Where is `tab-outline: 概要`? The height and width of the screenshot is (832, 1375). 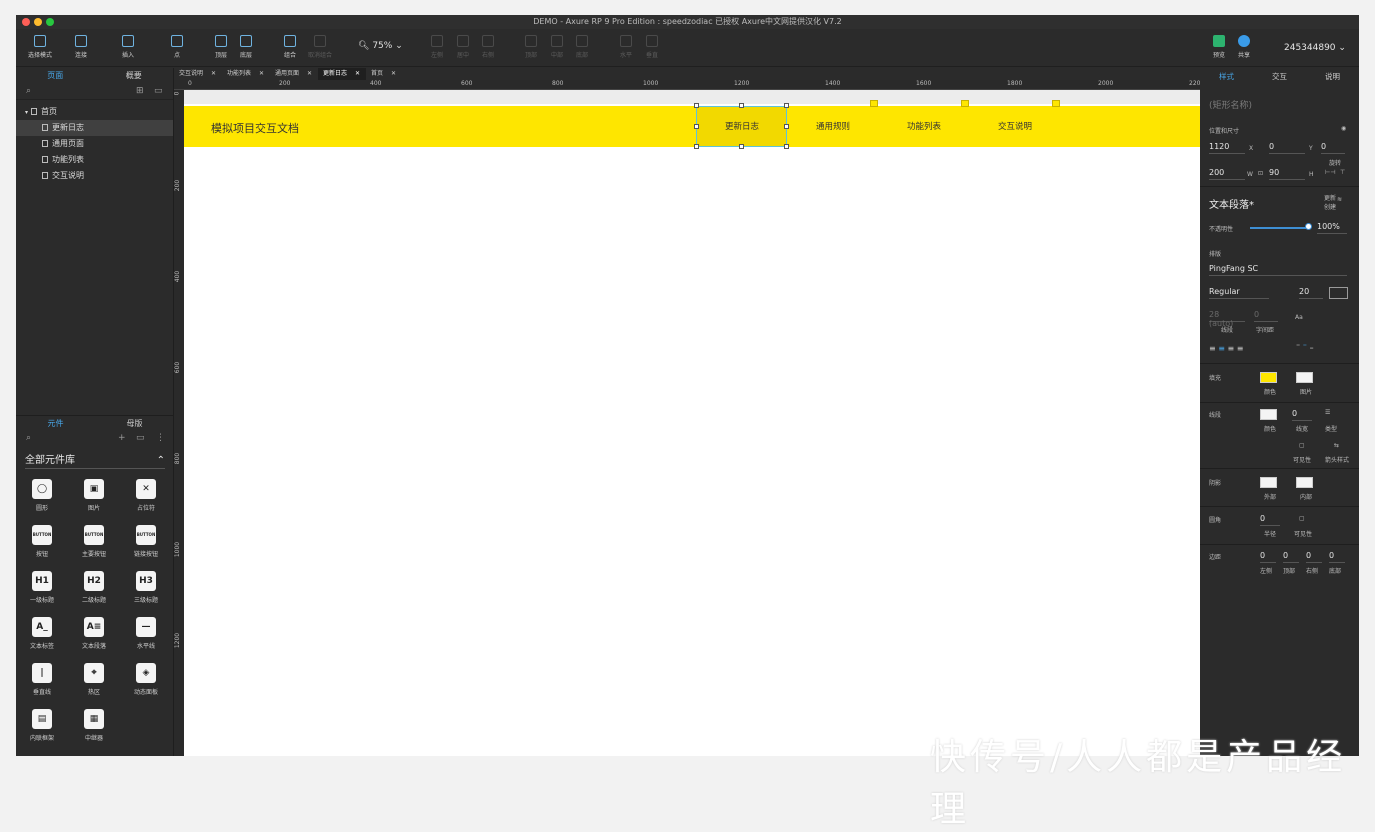
tab-outline: 概要 is located at coordinates (134, 76).